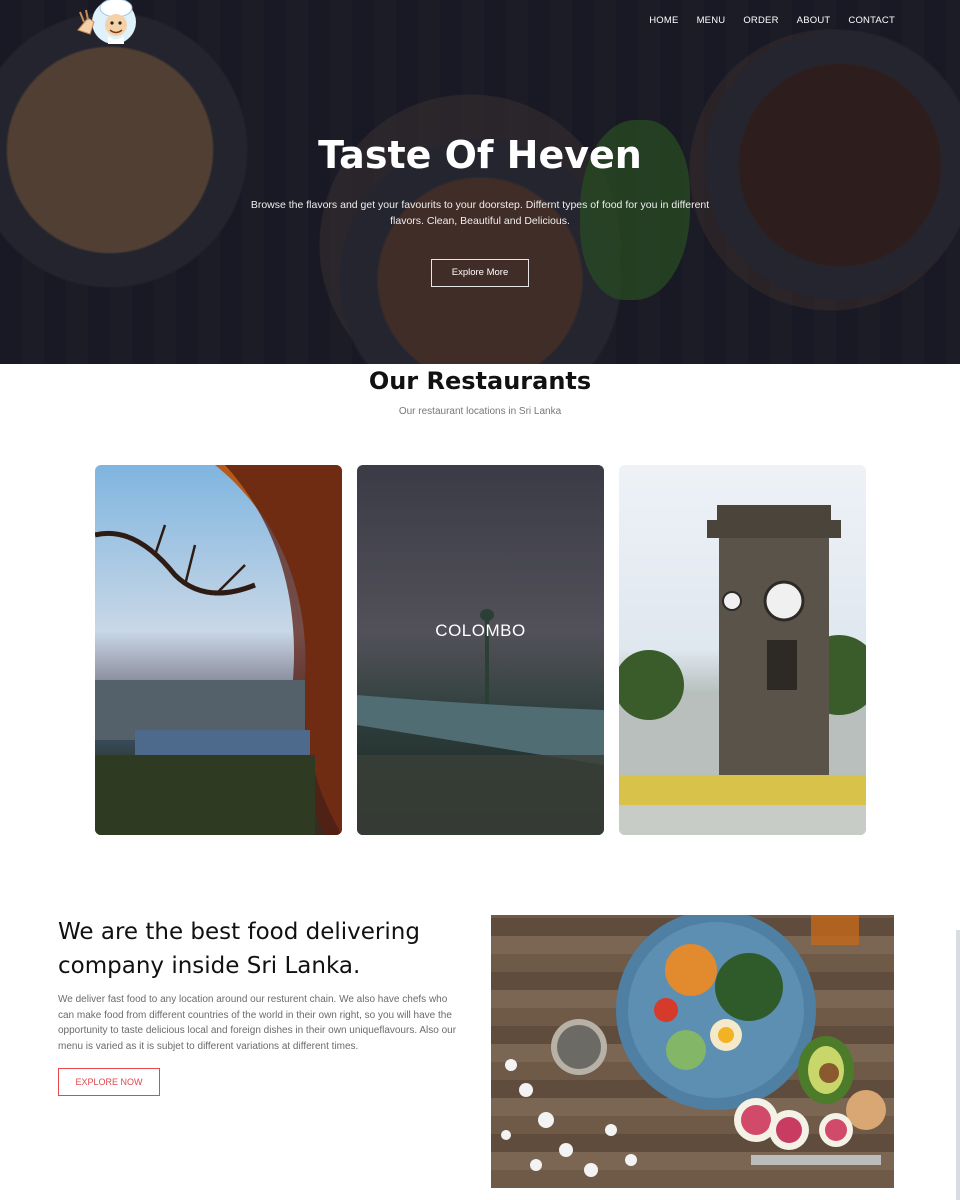 The image size is (960, 1200). What do you see at coordinates (480, 155) in the screenshot?
I see `hero-title: Taste Of Heven` at bounding box center [480, 155].